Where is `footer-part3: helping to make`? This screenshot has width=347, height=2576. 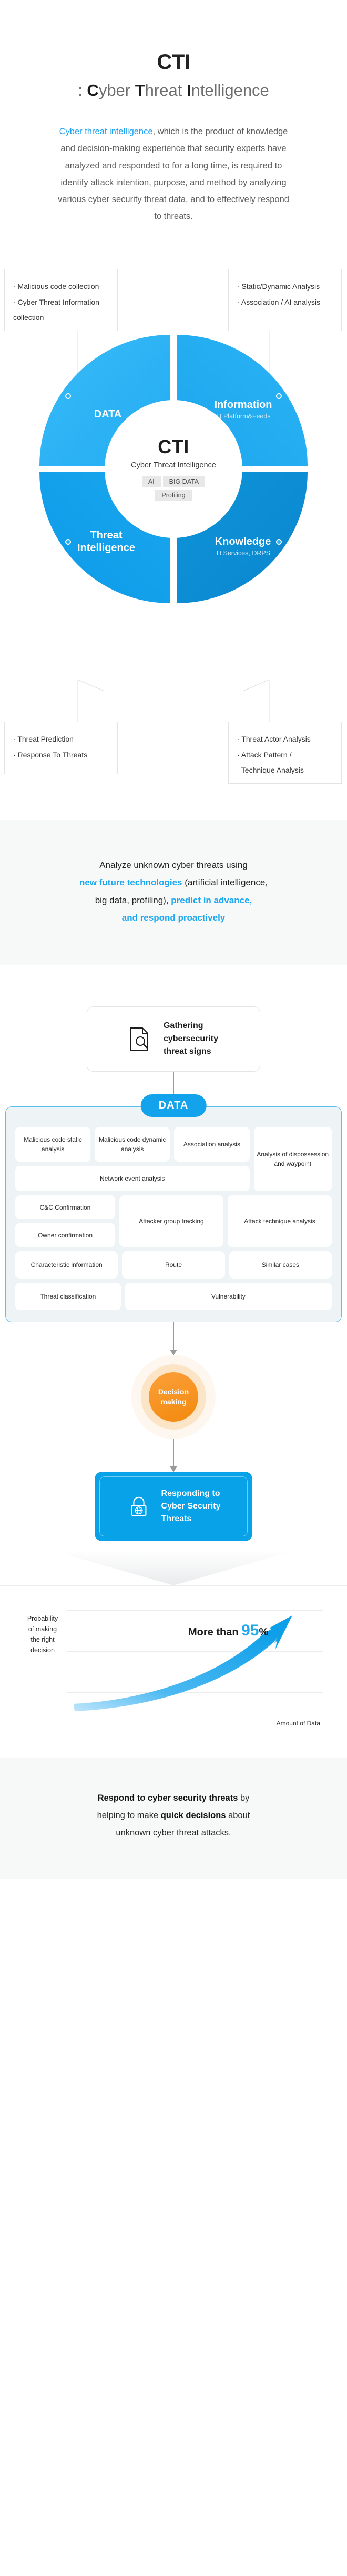
footer-part3: helping to make is located at coordinates (129, 1816).